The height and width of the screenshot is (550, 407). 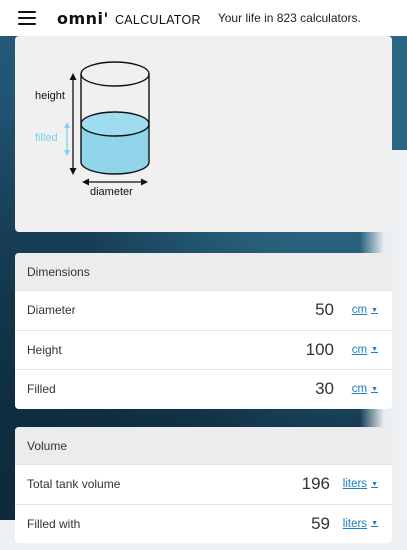 What do you see at coordinates (67, 153) in the screenshot?
I see `filled-arrow-down` at bounding box center [67, 153].